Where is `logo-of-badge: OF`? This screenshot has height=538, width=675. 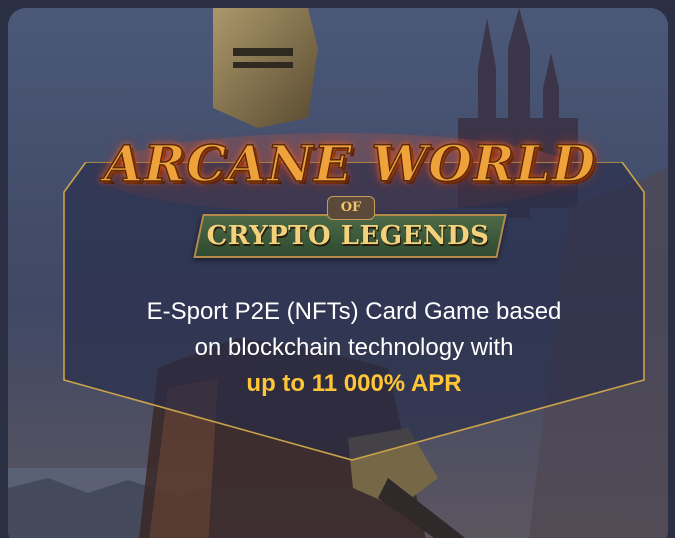 logo-of-badge: OF is located at coordinates (351, 208).